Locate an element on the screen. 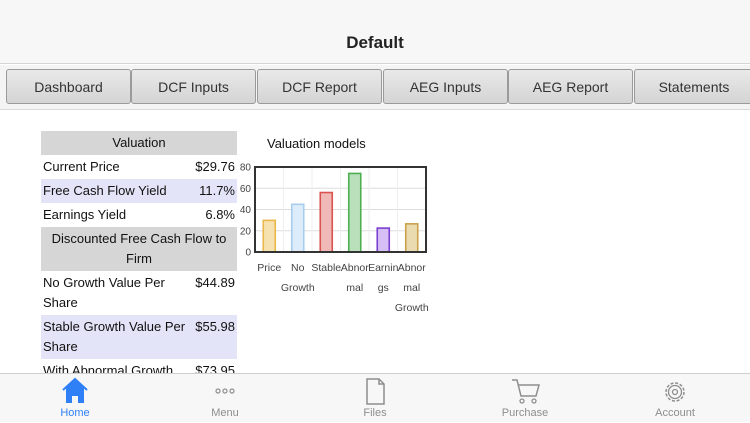  y-tick-label: 0 is located at coordinates (248, 253).